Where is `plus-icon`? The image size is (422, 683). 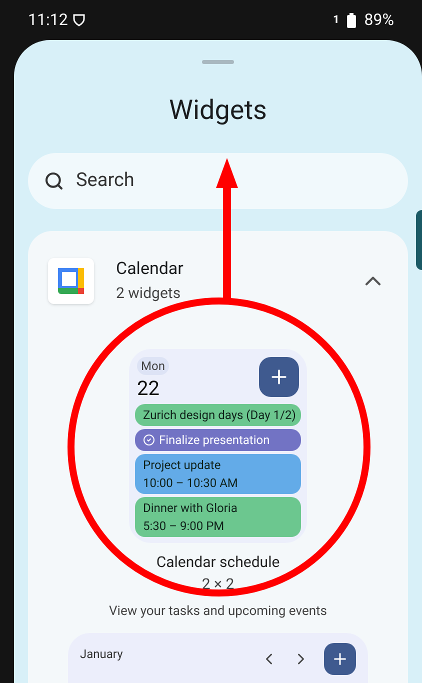
plus-icon is located at coordinates (340, 659).